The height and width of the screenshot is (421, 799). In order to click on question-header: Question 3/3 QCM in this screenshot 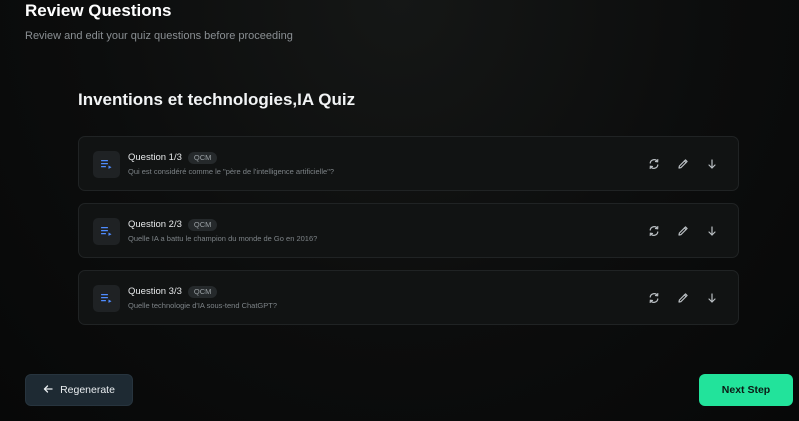, I will do `click(173, 292)`.